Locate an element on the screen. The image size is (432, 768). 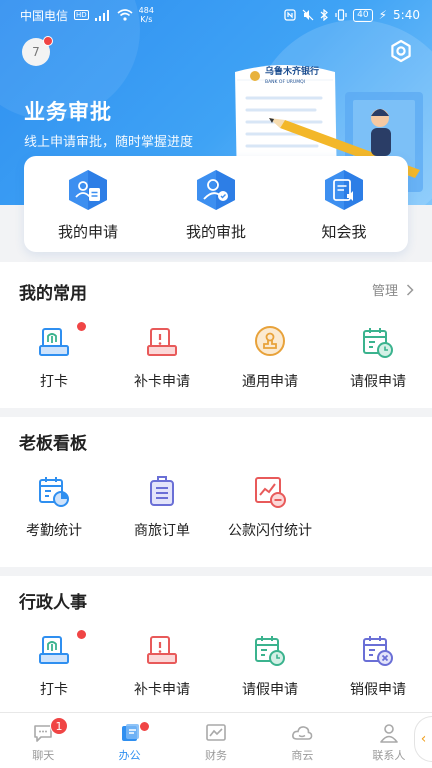
hd-icon: HD is located at coordinates (81, 15).